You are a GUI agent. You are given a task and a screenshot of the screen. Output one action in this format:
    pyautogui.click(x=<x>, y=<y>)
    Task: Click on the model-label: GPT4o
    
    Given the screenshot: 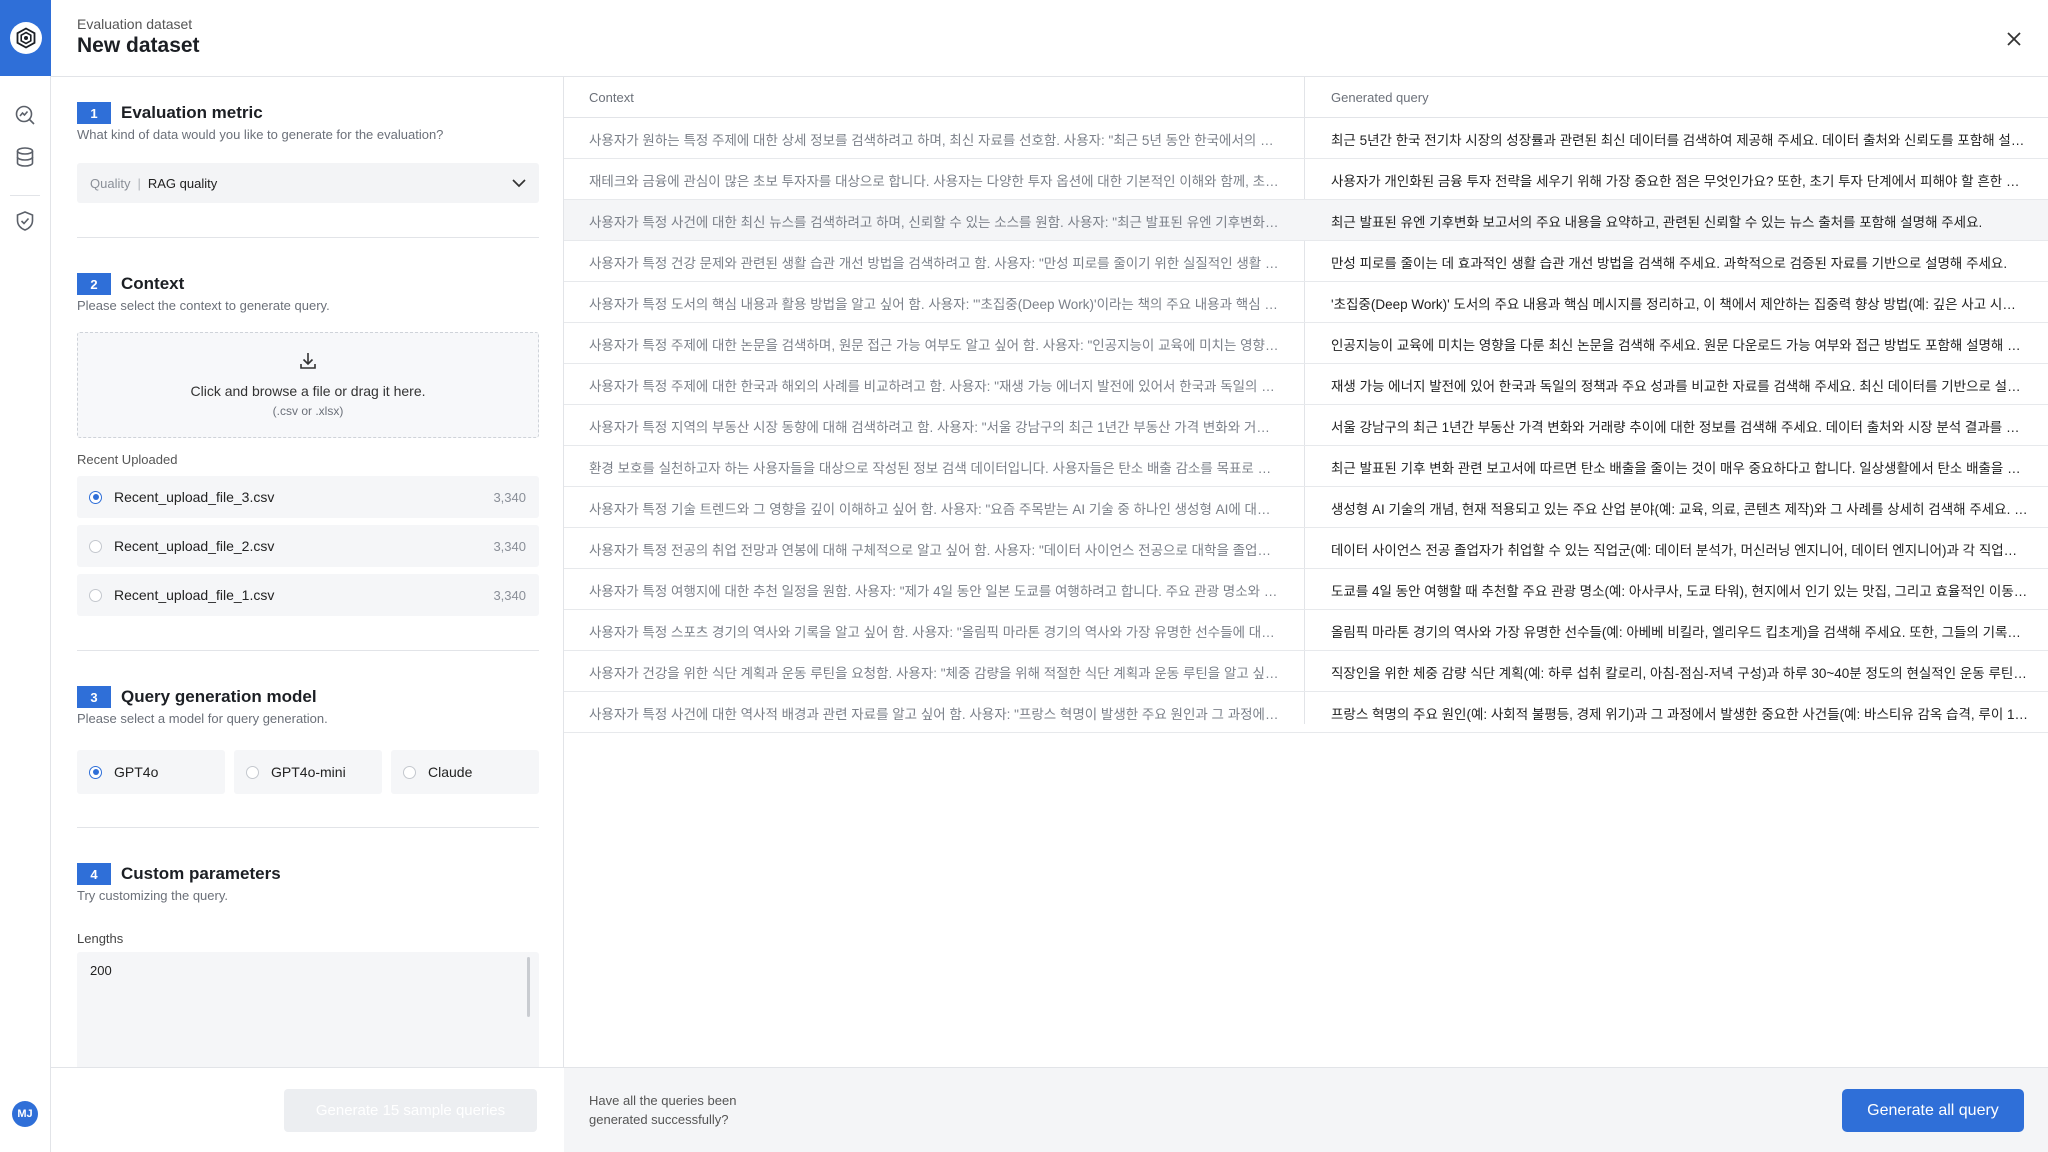 What is the action you would take?
    pyautogui.click(x=136, y=772)
    